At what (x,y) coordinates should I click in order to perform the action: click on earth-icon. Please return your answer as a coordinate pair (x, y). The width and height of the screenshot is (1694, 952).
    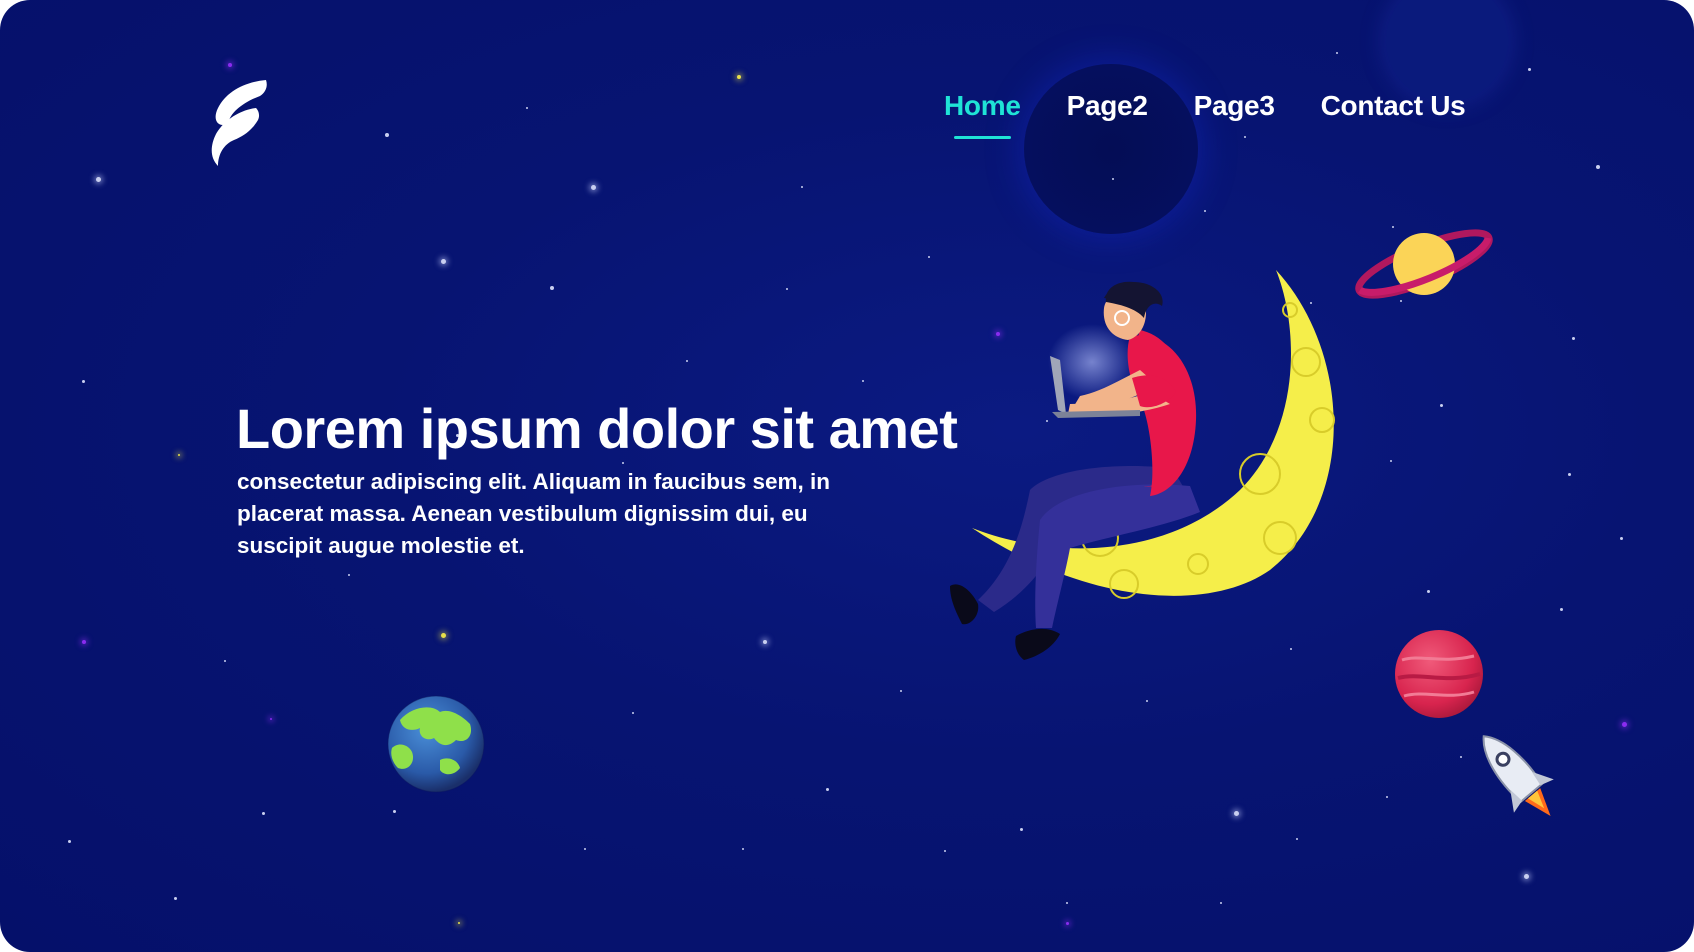
    Looking at the image, I should click on (436, 744).